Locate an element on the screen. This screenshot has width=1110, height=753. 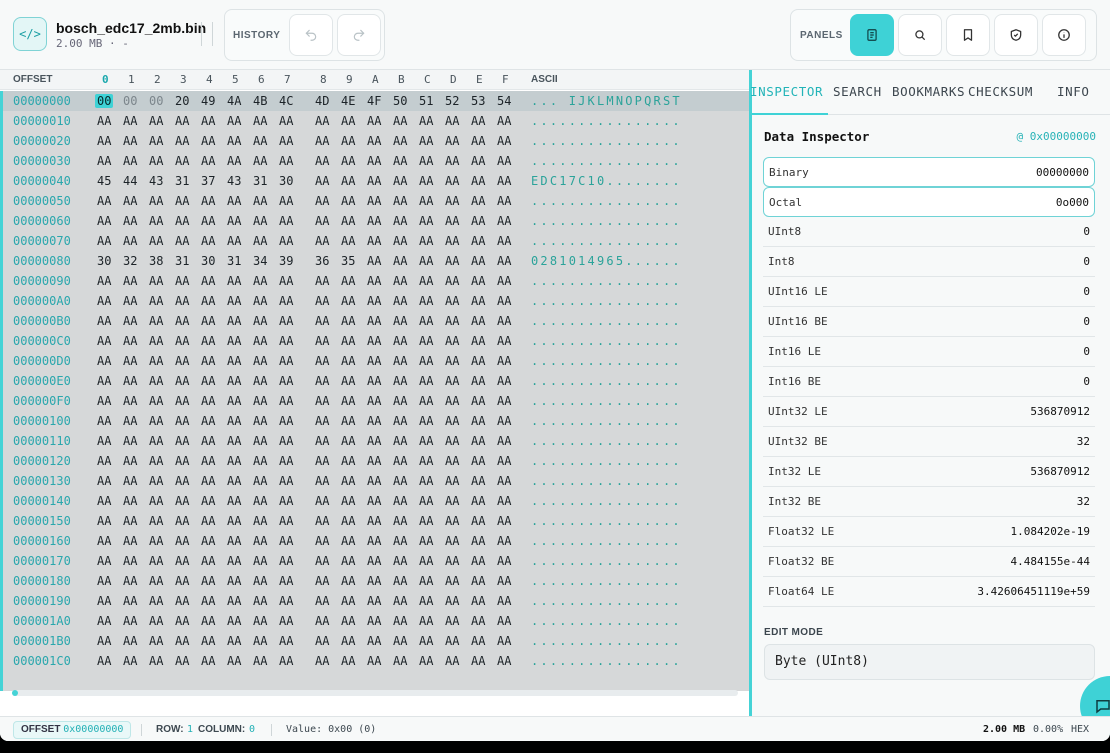
tab-info: INFO is located at coordinates (1073, 91).